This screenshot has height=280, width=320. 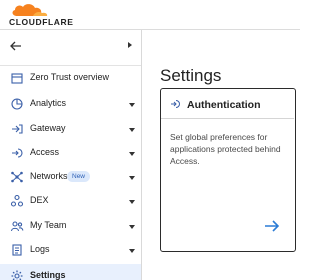 What do you see at coordinates (70, 202) in the screenshot?
I see `sidebar-item-dex: DEX` at bounding box center [70, 202].